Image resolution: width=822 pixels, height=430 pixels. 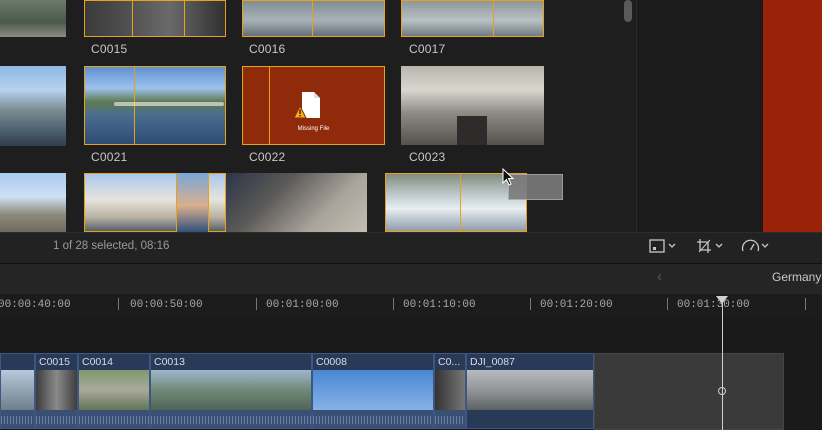 I want to click on timeline-clip, so click(x=17, y=391).